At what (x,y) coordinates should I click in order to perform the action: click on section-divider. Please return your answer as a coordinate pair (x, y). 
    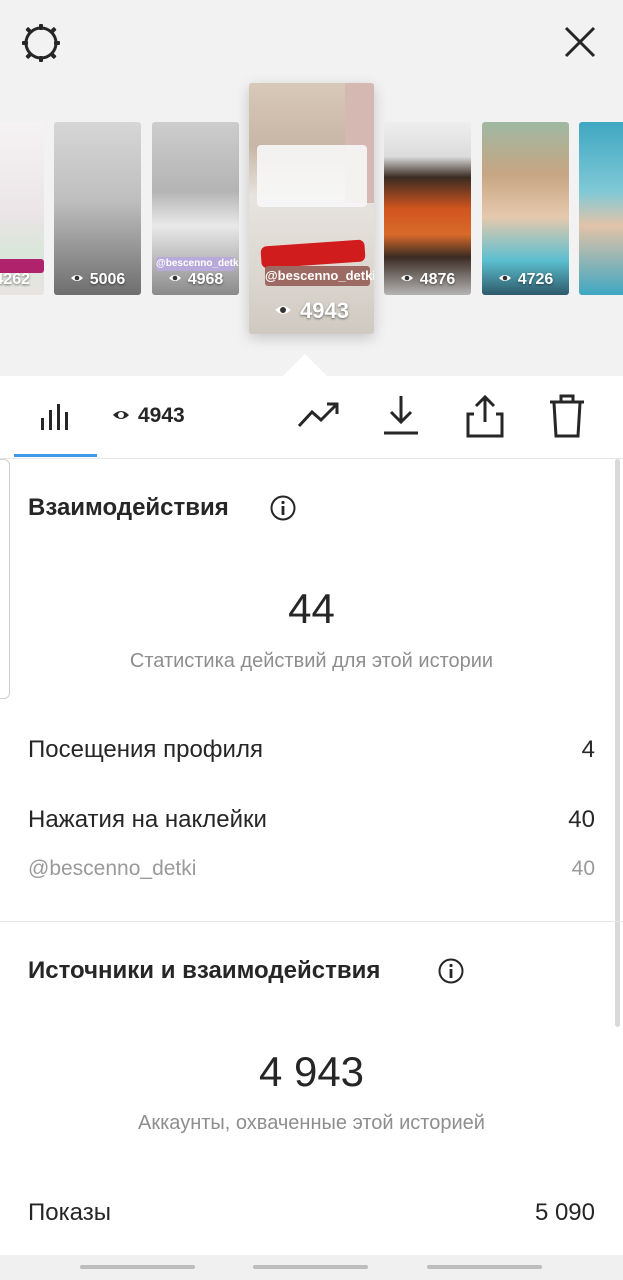
    Looking at the image, I should click on (311, 921).